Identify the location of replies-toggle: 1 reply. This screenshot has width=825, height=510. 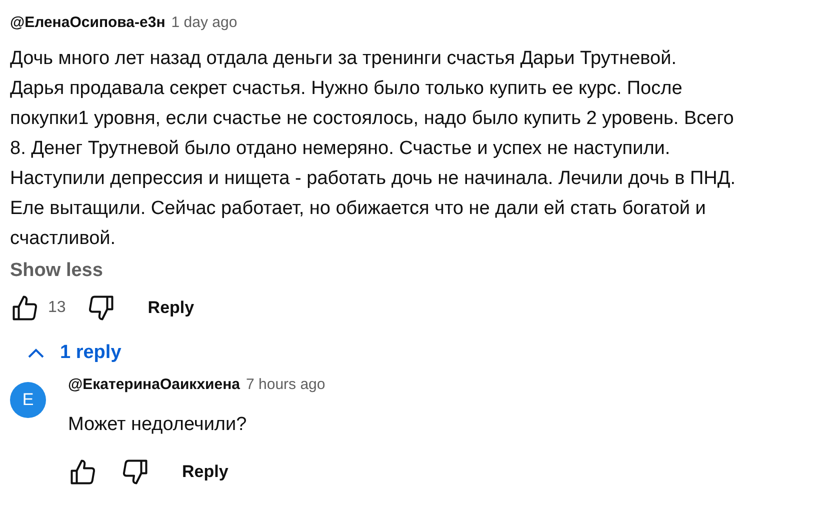
(74, 353).